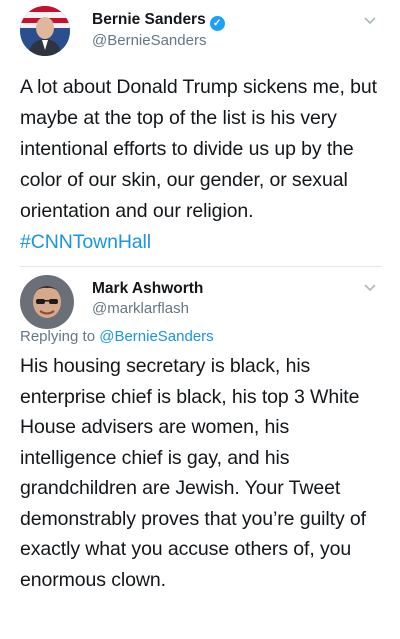 This screenshot has height=639, width=400. What do you see at coordinates (156, 336) in the screenshot?
I see `mention-link: @BernieSanders` at bounding box center [156, 336].